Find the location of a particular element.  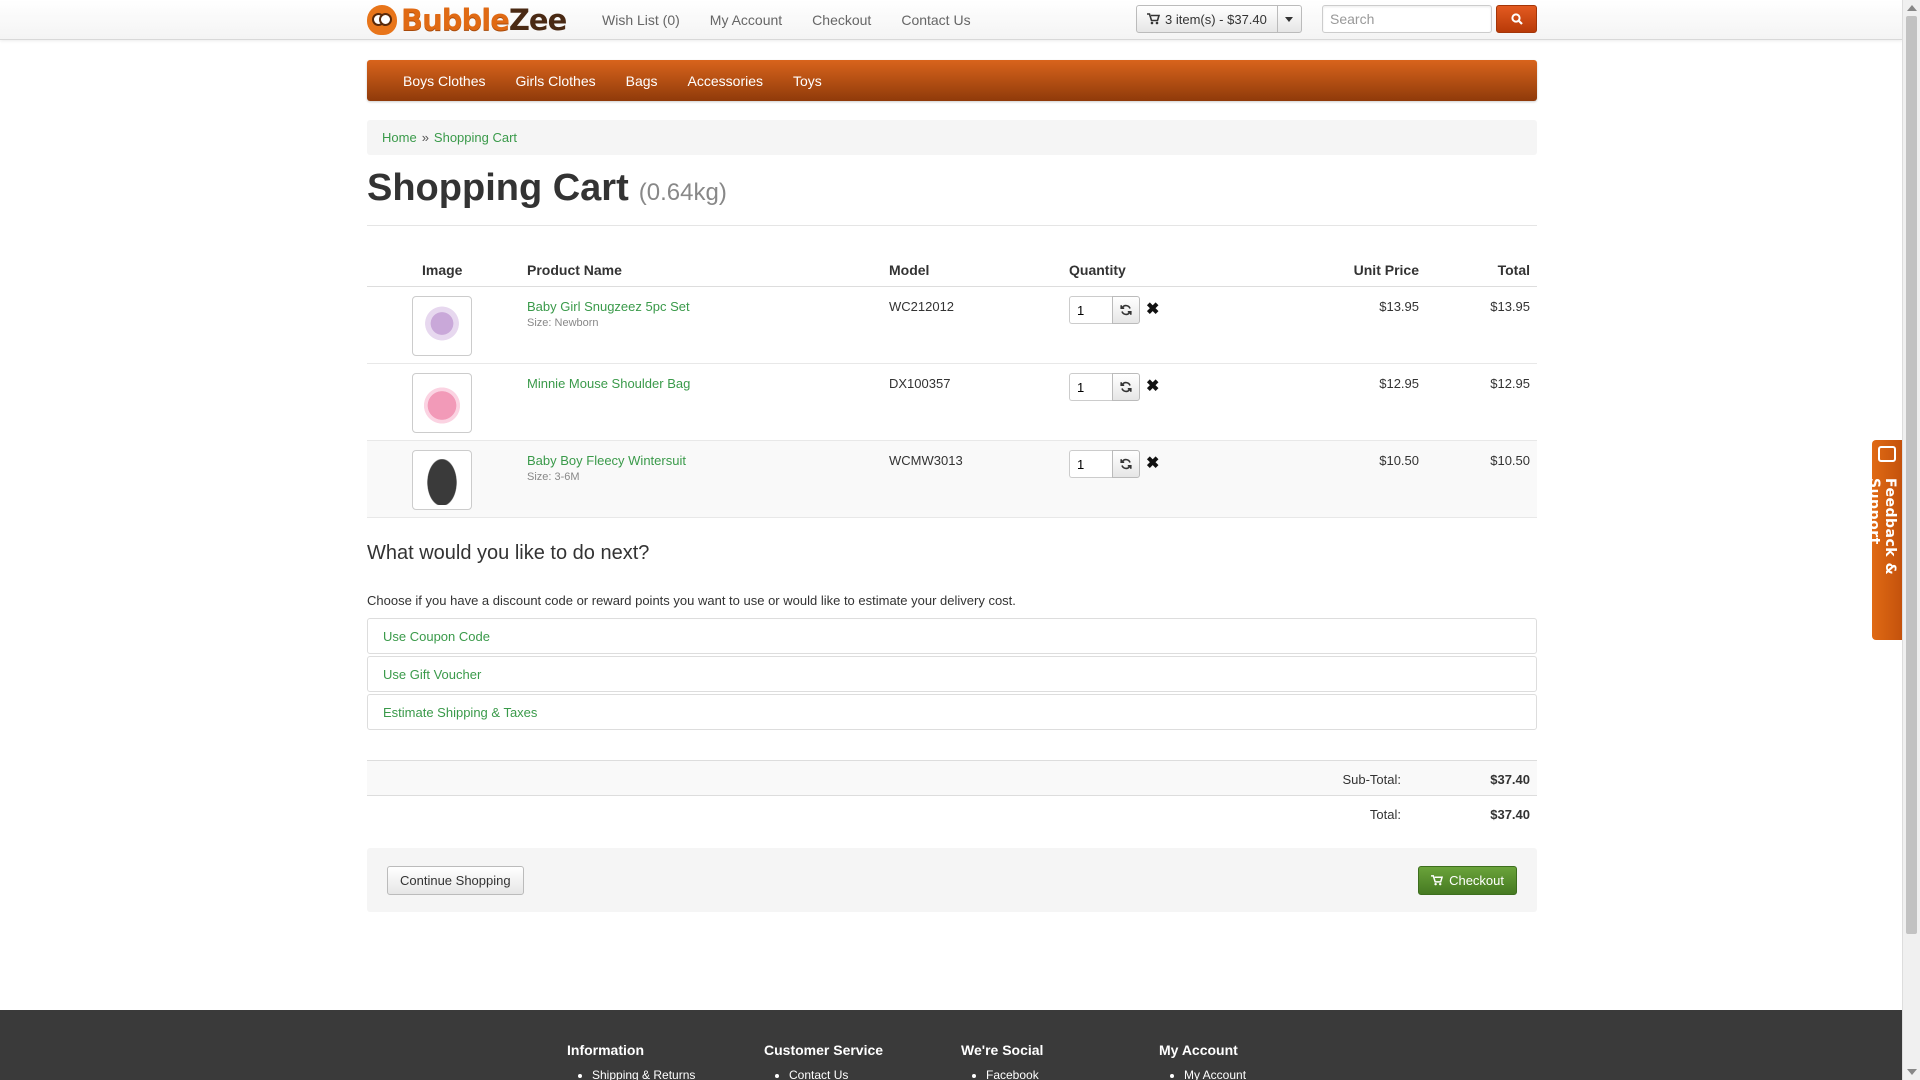

footer-heading: My Account is located at coordinates (1198, 1050).